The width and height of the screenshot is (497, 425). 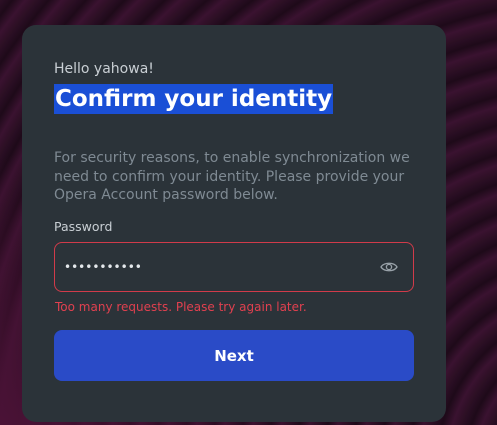 What do you see at coordinates (104, 69) in the screenshot?
I see `greeting: Hello yahowa!` at bounding box center [104, 69].